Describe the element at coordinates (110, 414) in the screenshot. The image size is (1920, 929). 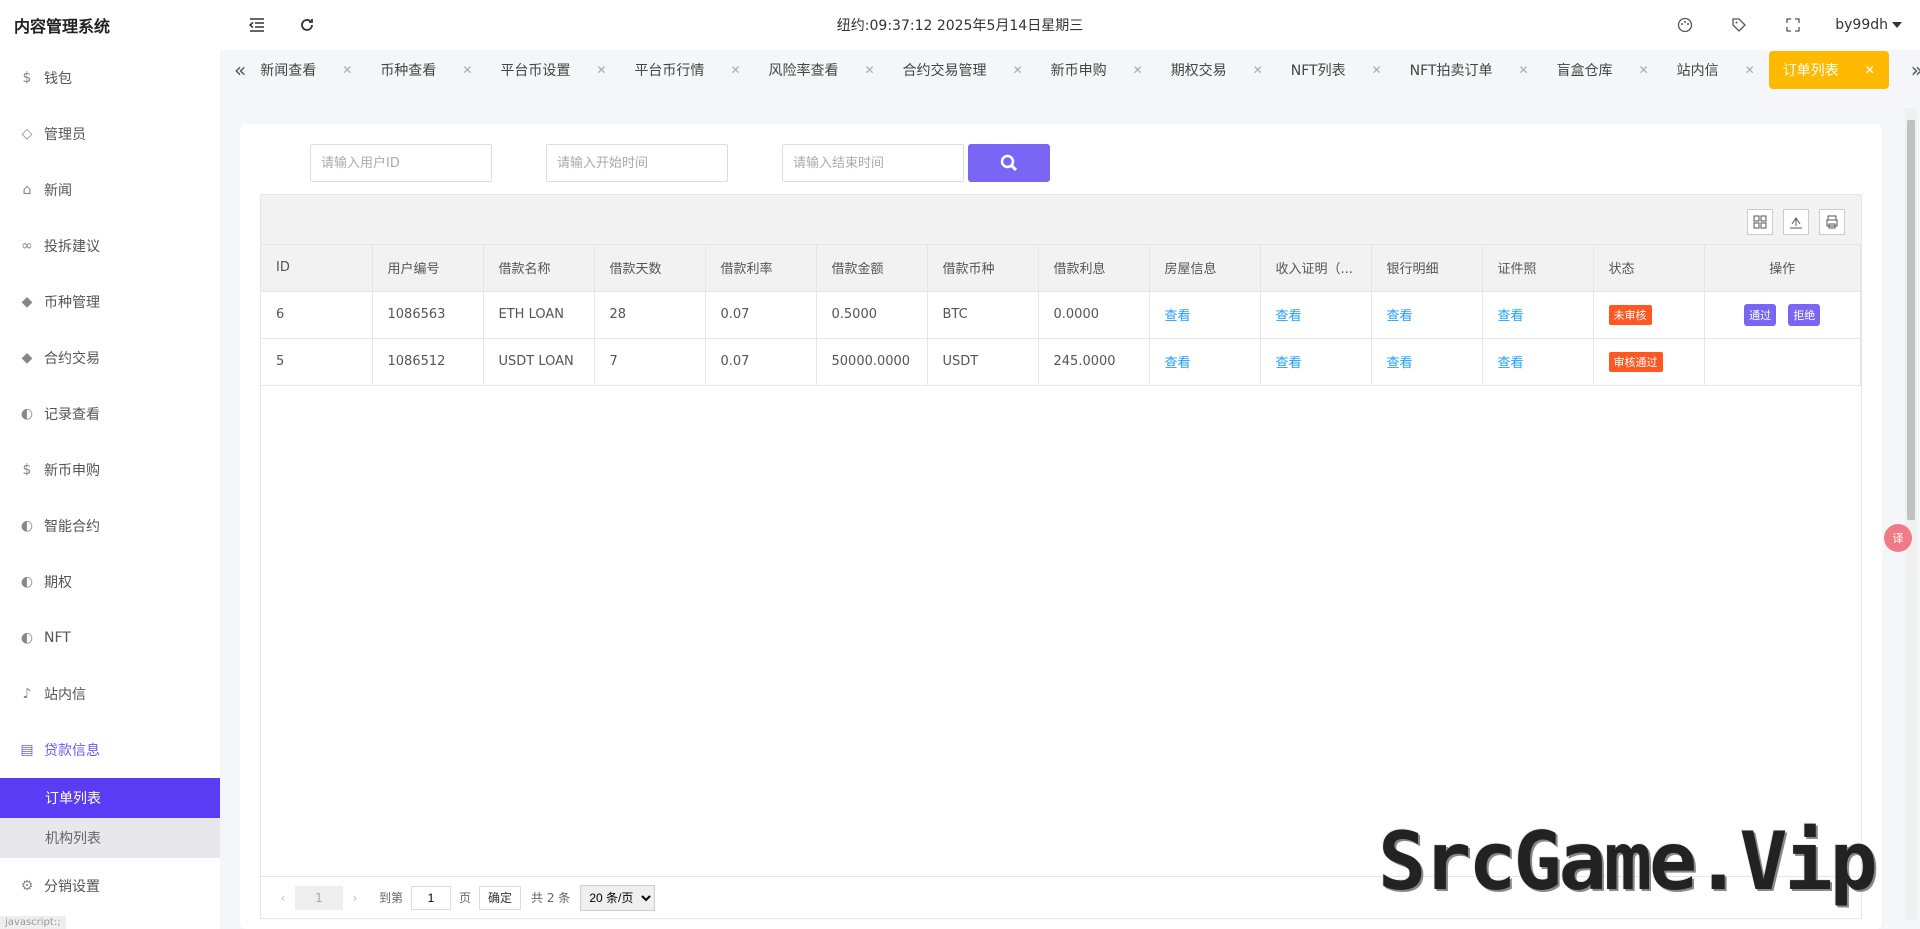
I see `sidebar-item-records: ◐ 记录查看` at that location.